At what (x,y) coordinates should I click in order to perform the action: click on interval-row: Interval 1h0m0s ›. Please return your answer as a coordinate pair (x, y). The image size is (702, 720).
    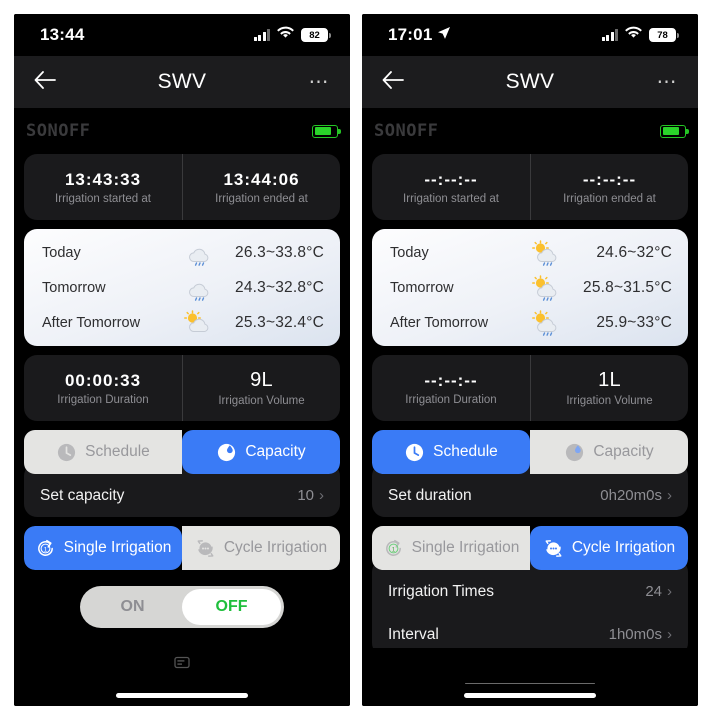
    Looking at the image, I should click on (530, 630).